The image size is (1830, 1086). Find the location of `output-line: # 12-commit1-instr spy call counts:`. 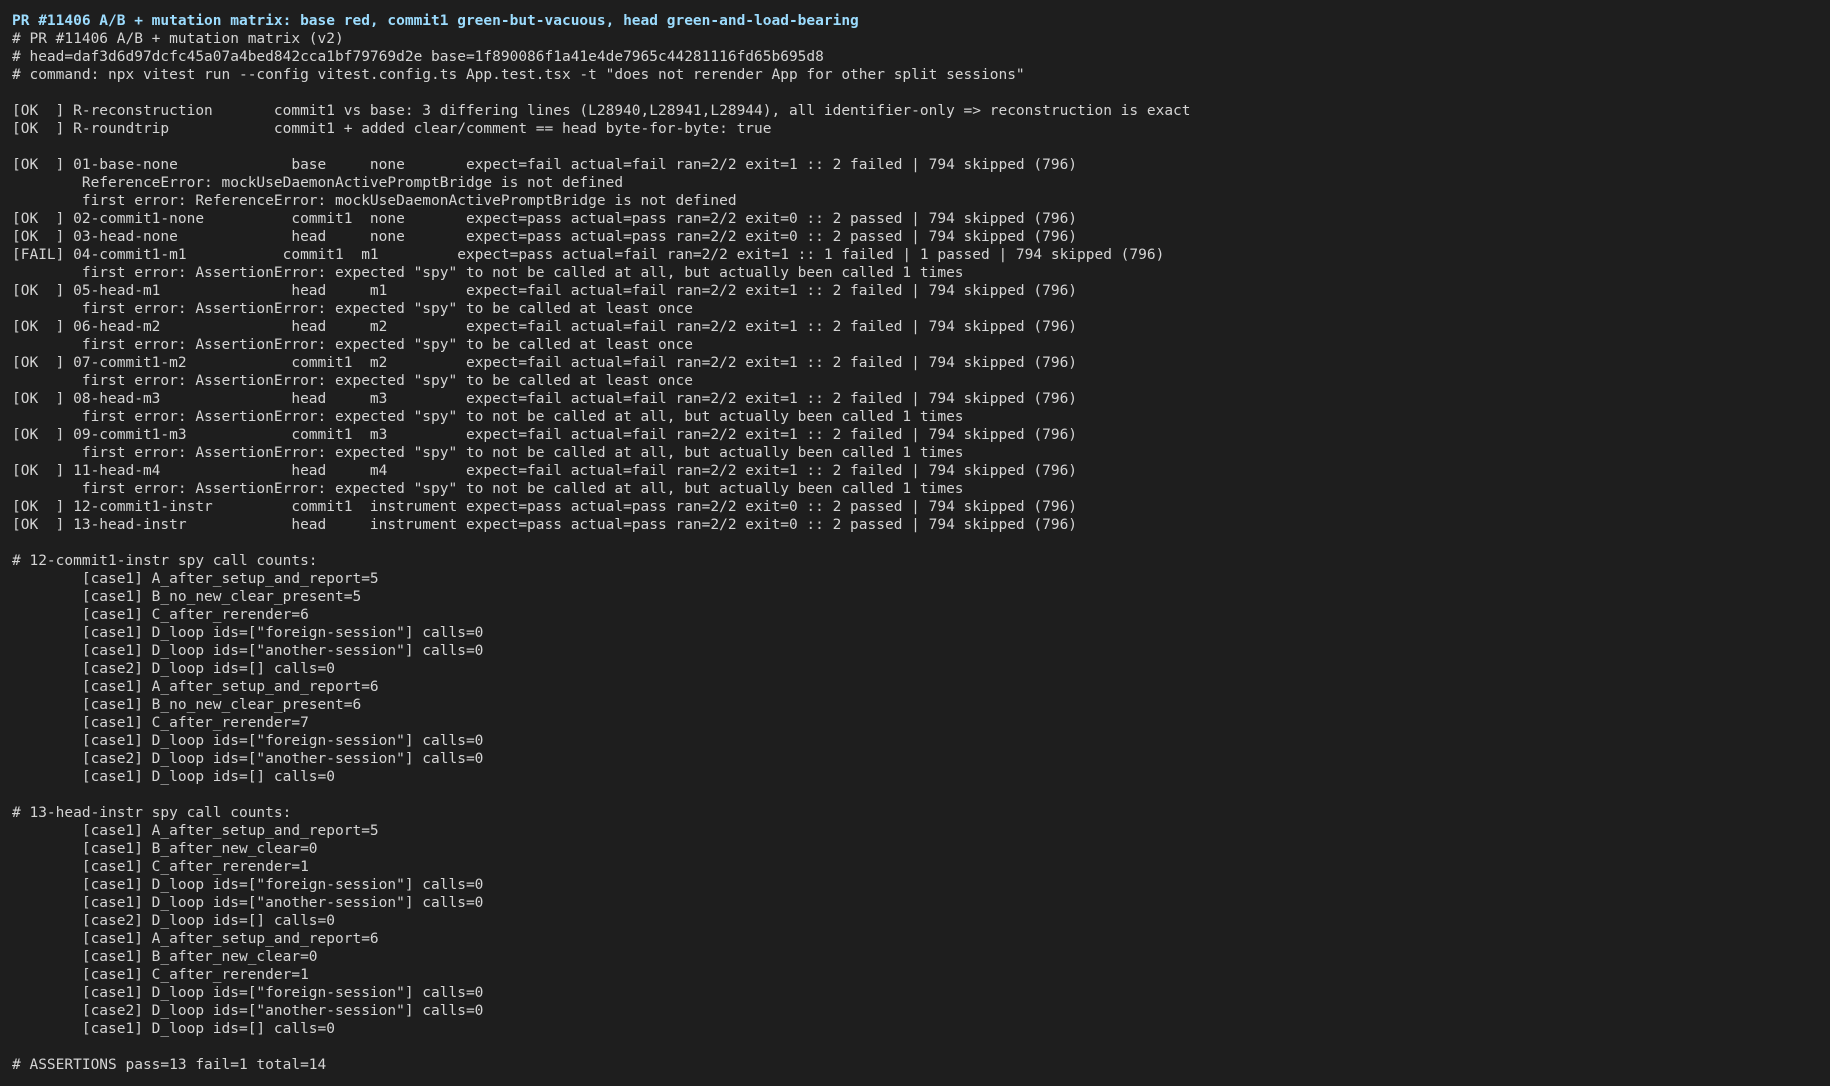

output-line: # 12-commit1-instr spy call counts: is located at coordinates (165, 561).